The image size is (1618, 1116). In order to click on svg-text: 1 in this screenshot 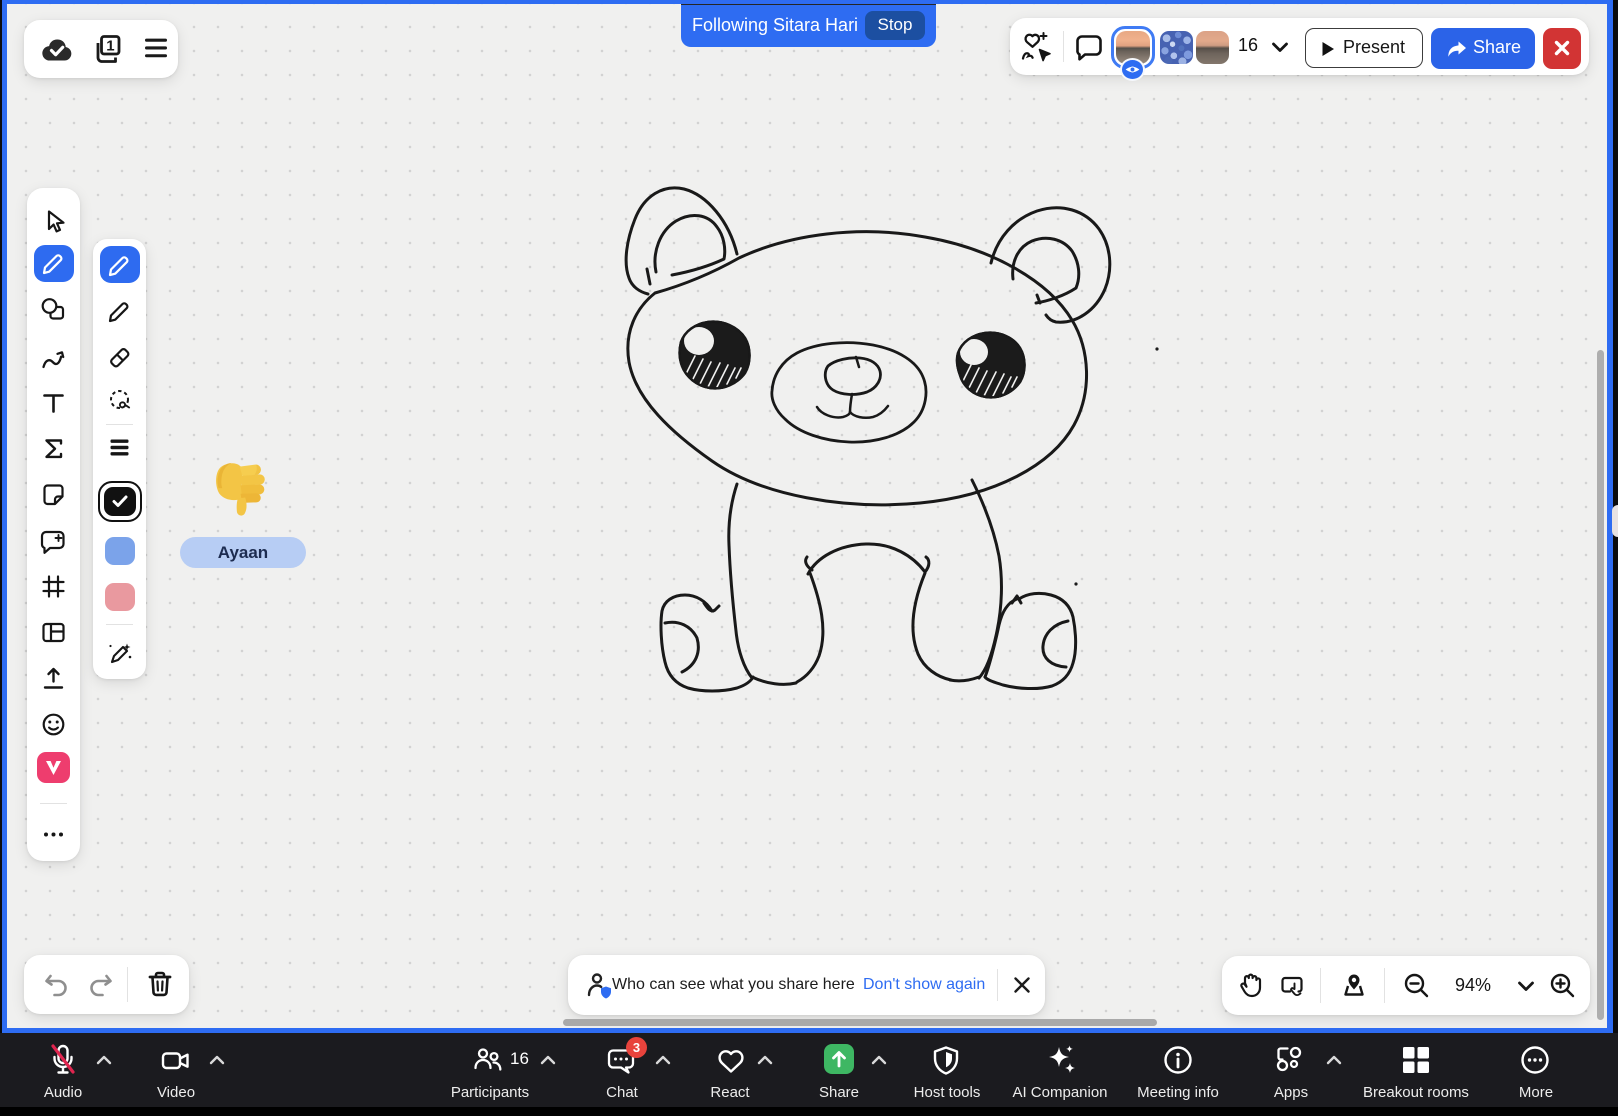, I will do `click(110, 45)`.